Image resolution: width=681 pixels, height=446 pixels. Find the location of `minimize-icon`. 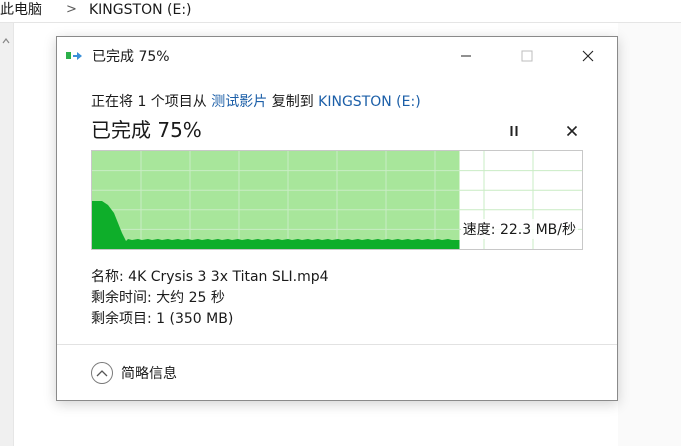

minimize-icon is located at coordinates (466, 56).